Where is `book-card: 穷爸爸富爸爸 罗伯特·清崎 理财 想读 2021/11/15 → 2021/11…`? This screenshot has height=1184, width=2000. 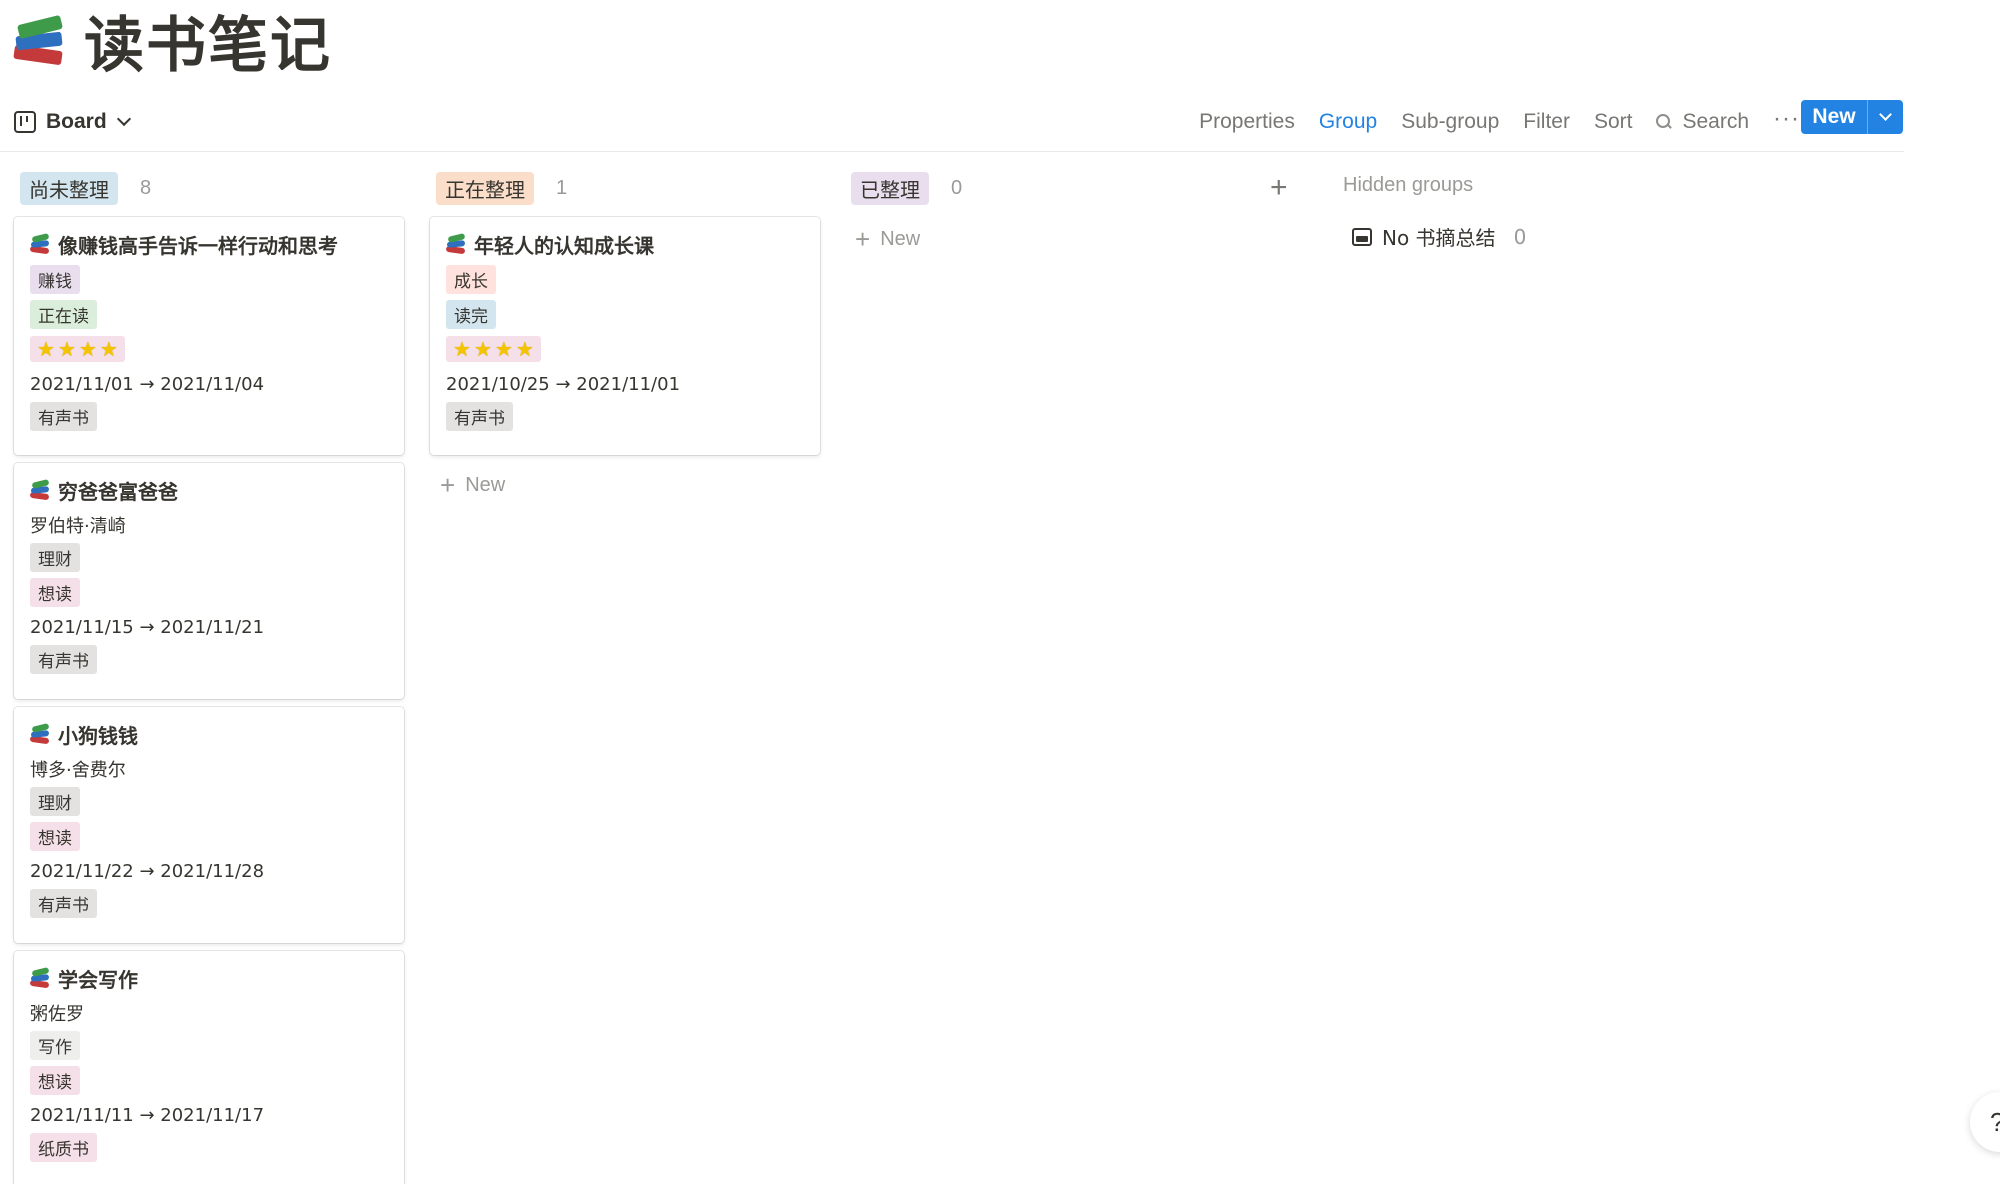 book-card: 穷爸爸富爸爸 罗伯特·清崎 理财 想读 2021/11/15 → 2021/11… is located at coordinates (209, 581).